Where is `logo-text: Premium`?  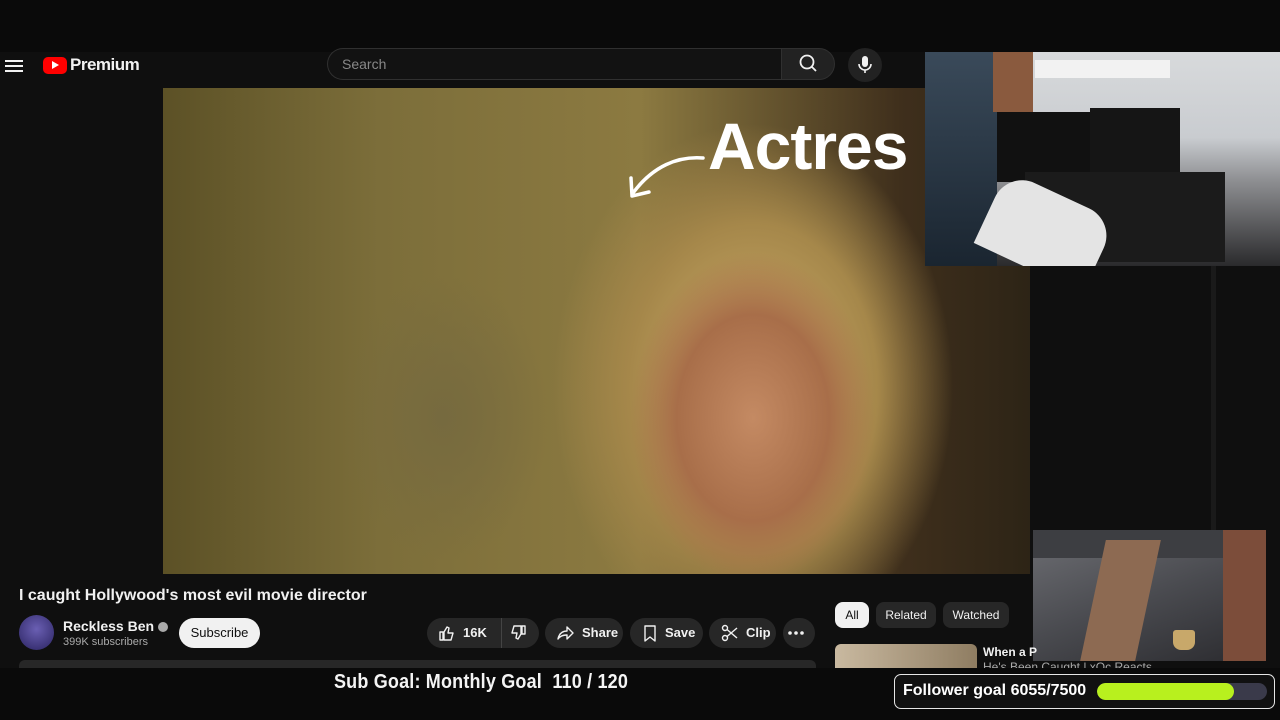
logo-text: Premium is located at coordinates (105, 64).